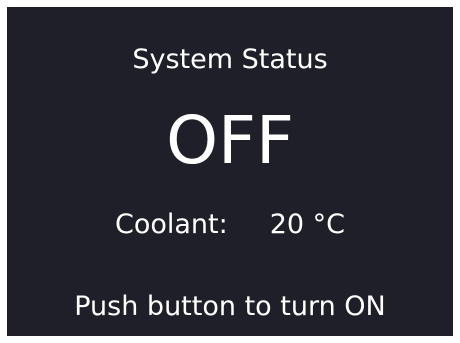  Describe the element at coordinates (307, 224) in the screenshot. I see `coolant-value: 20 °C` at that location.